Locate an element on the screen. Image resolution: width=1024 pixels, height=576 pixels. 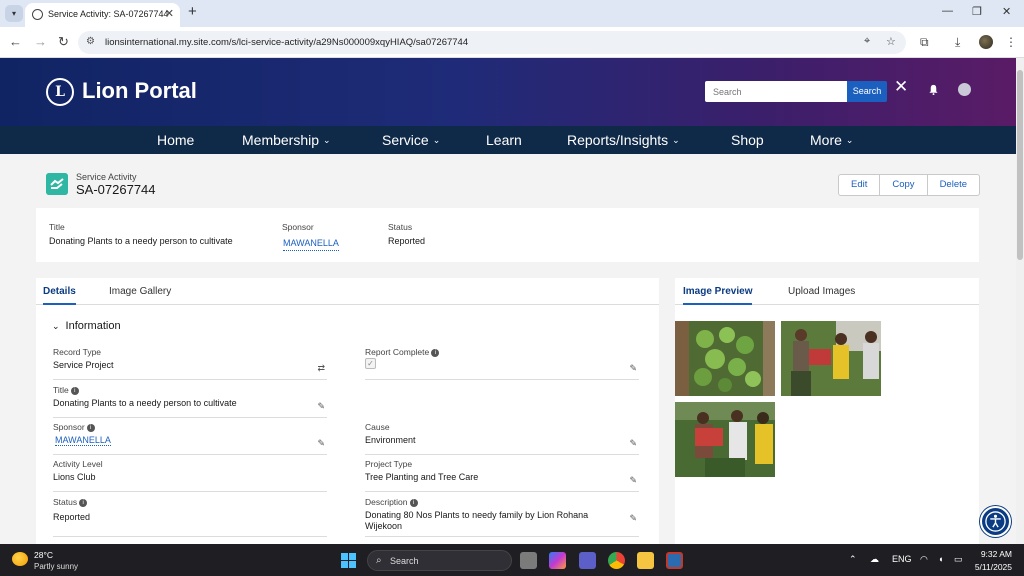
accessibility-icon is located at coordinates (995, 521).